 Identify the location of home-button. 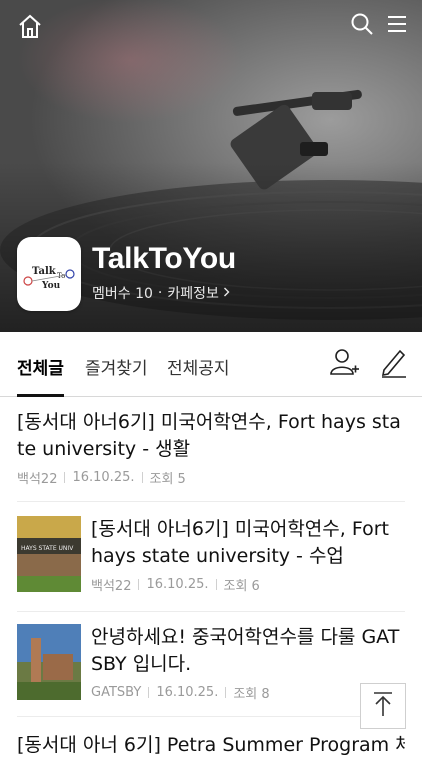
(30, 28).